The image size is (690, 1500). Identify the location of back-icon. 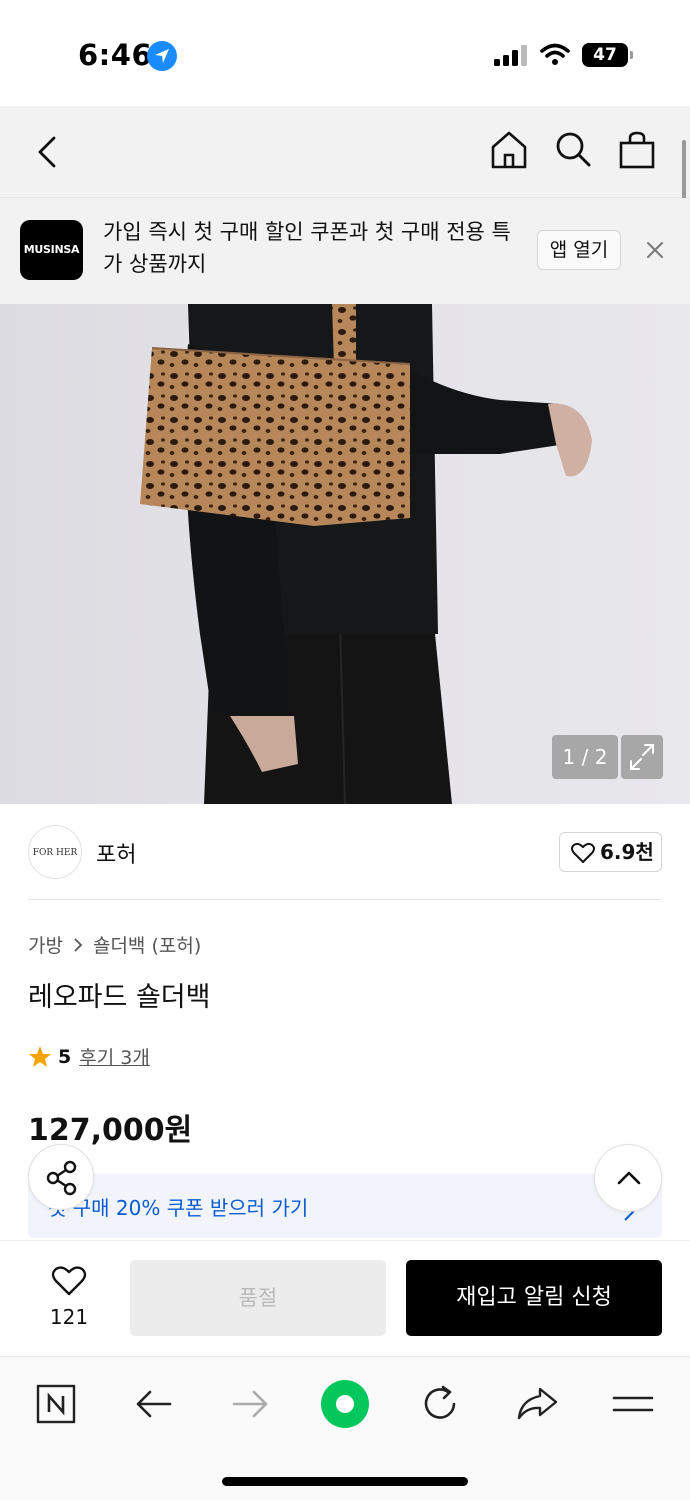
(48, 152).